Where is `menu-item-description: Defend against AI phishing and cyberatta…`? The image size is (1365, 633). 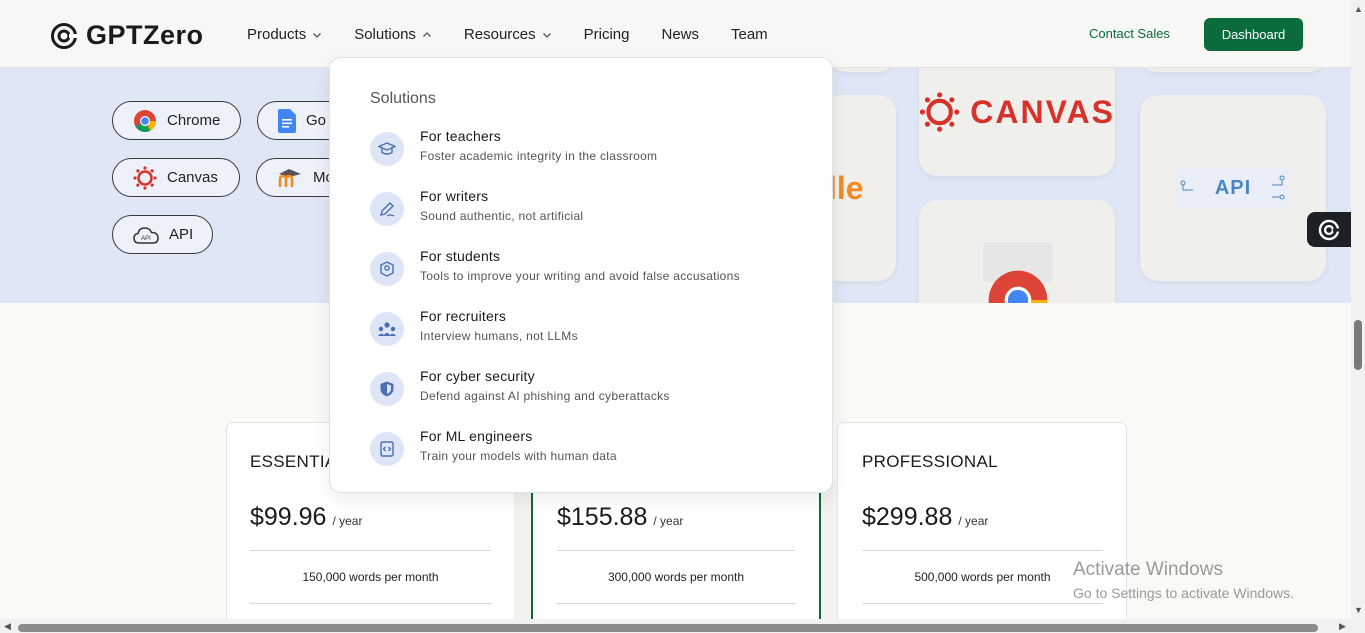
menu-item-description: Defend against AI phishing and cyberatta… is located at coordinates (545, 396).